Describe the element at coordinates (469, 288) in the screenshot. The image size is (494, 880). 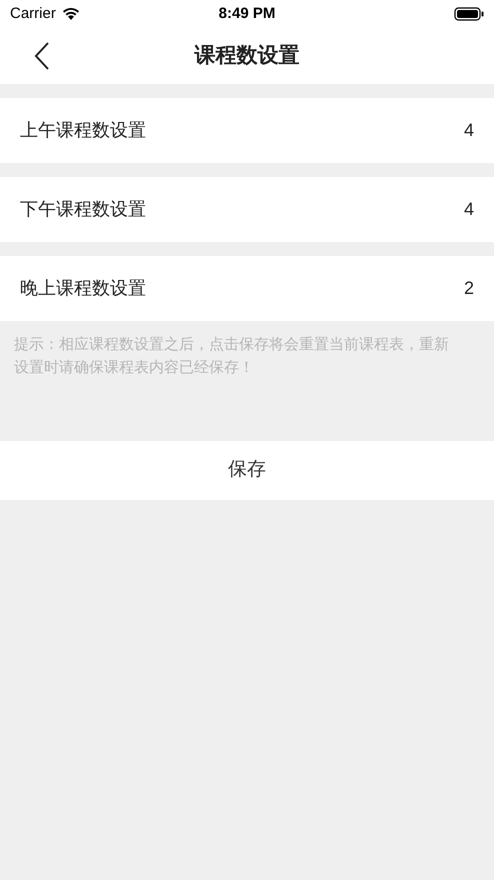
I see `setting-value: 2` at that location.